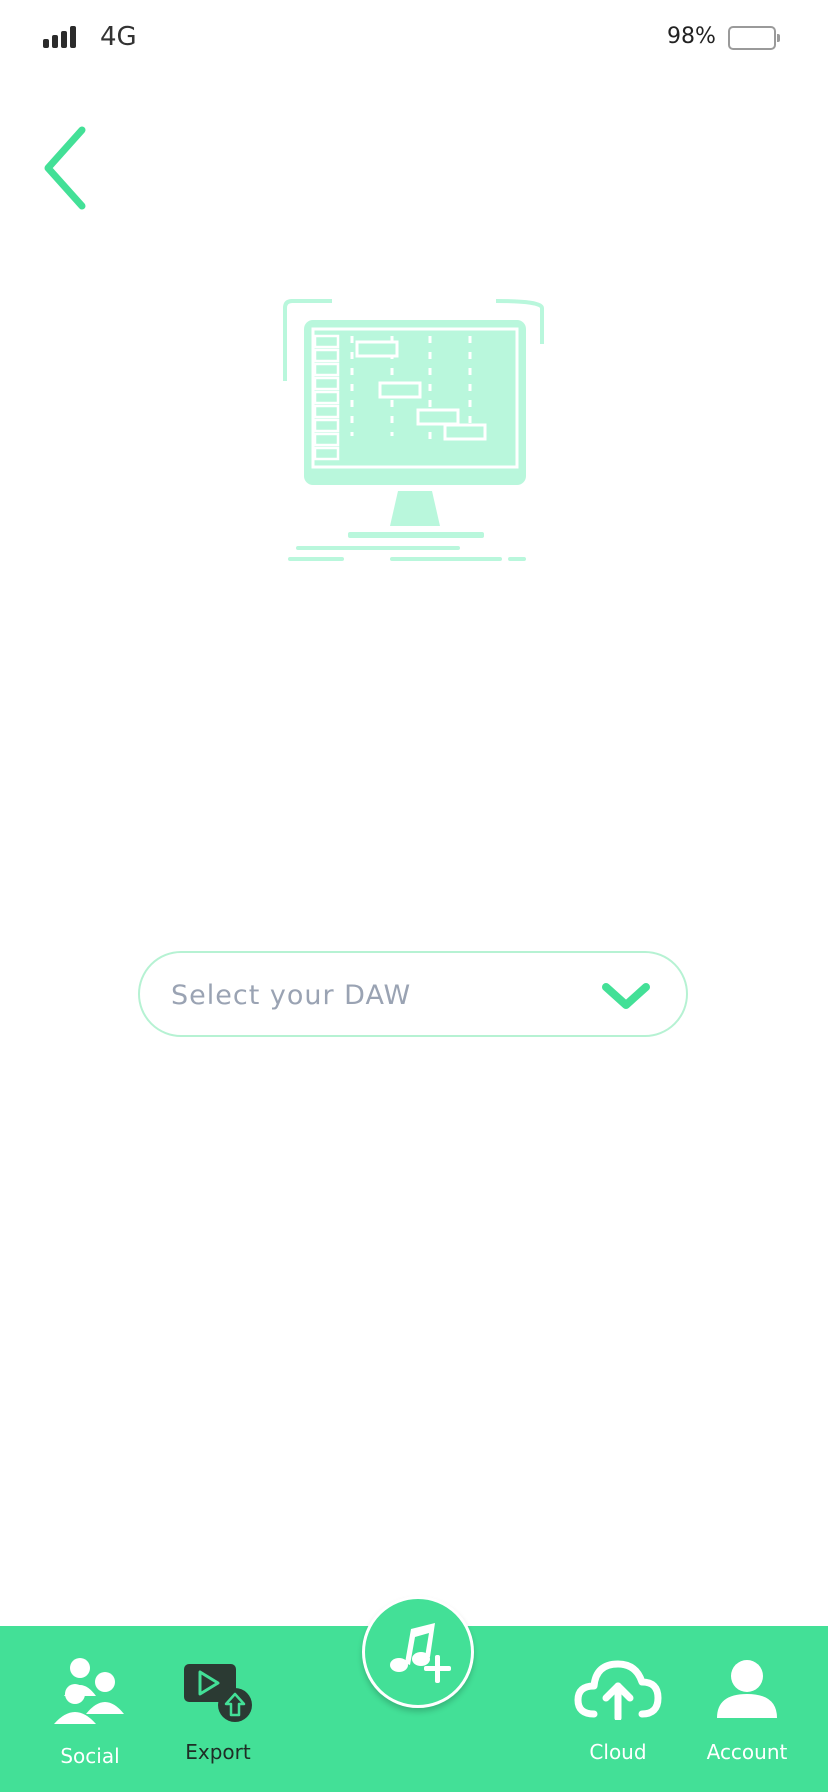  Describe the element at coordinates (218, 1693) in the screenshot. I see `export-video-icon` at that location.